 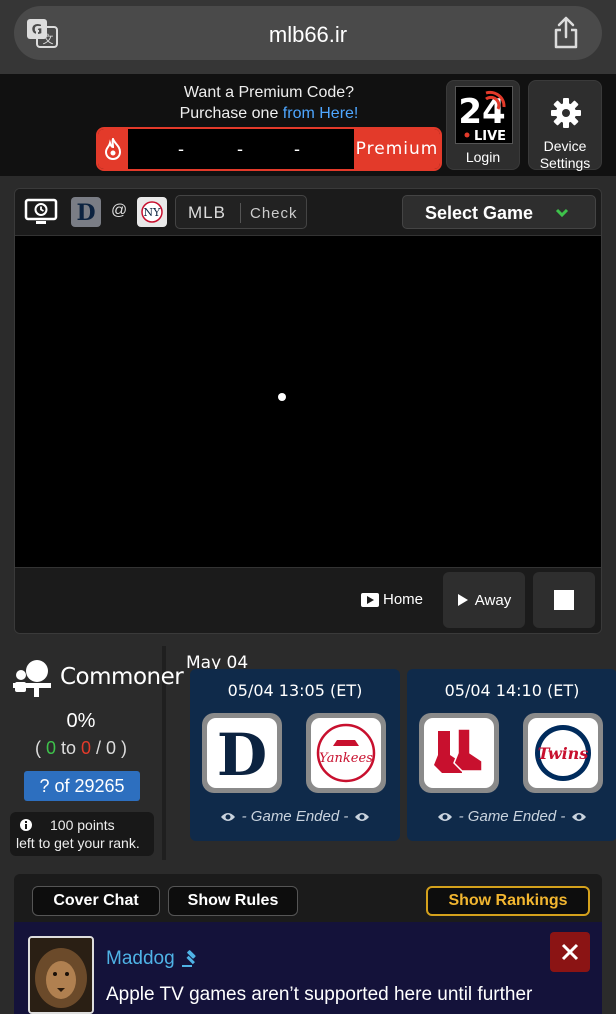 What do you see at coordinates (82, 834) in the screenshot?
I see `rank-note: 100 points left to get your rank.` at bounding box center [82, 834].